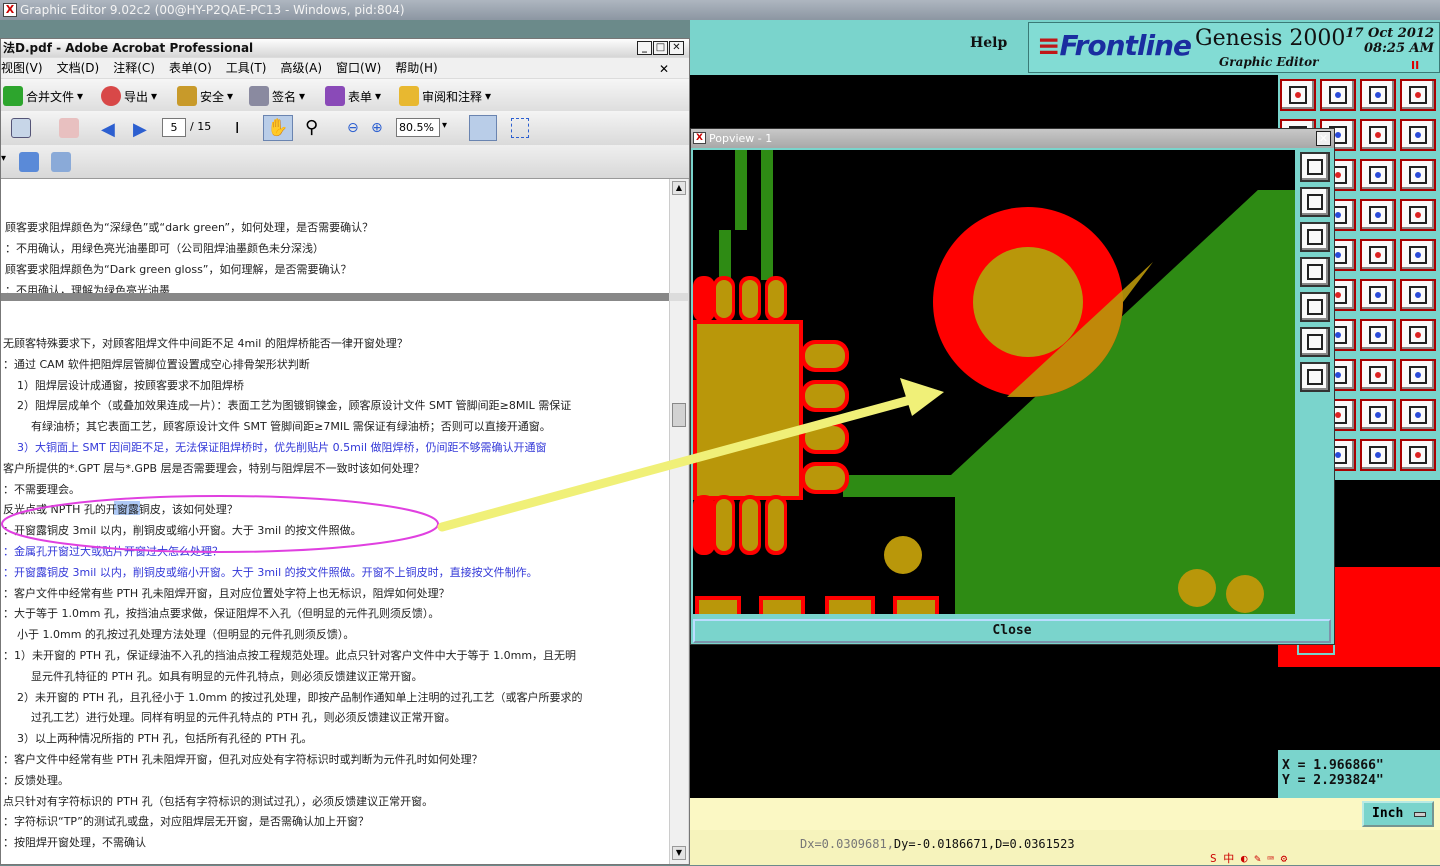 The image size is (1440, 866). What do you see at coordinates (129, 96) in the screenshot?
I see `export-button: 导出 ▾` at bounding box center [129, 96].